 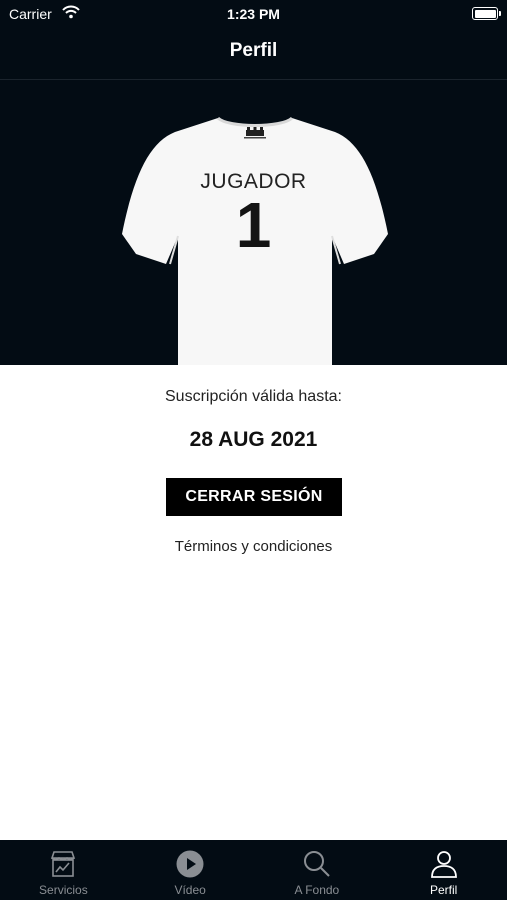 What do you see at coordinates (316, 864) in the screenshot?
I see `search-icon` at bounding box center [316, 864].